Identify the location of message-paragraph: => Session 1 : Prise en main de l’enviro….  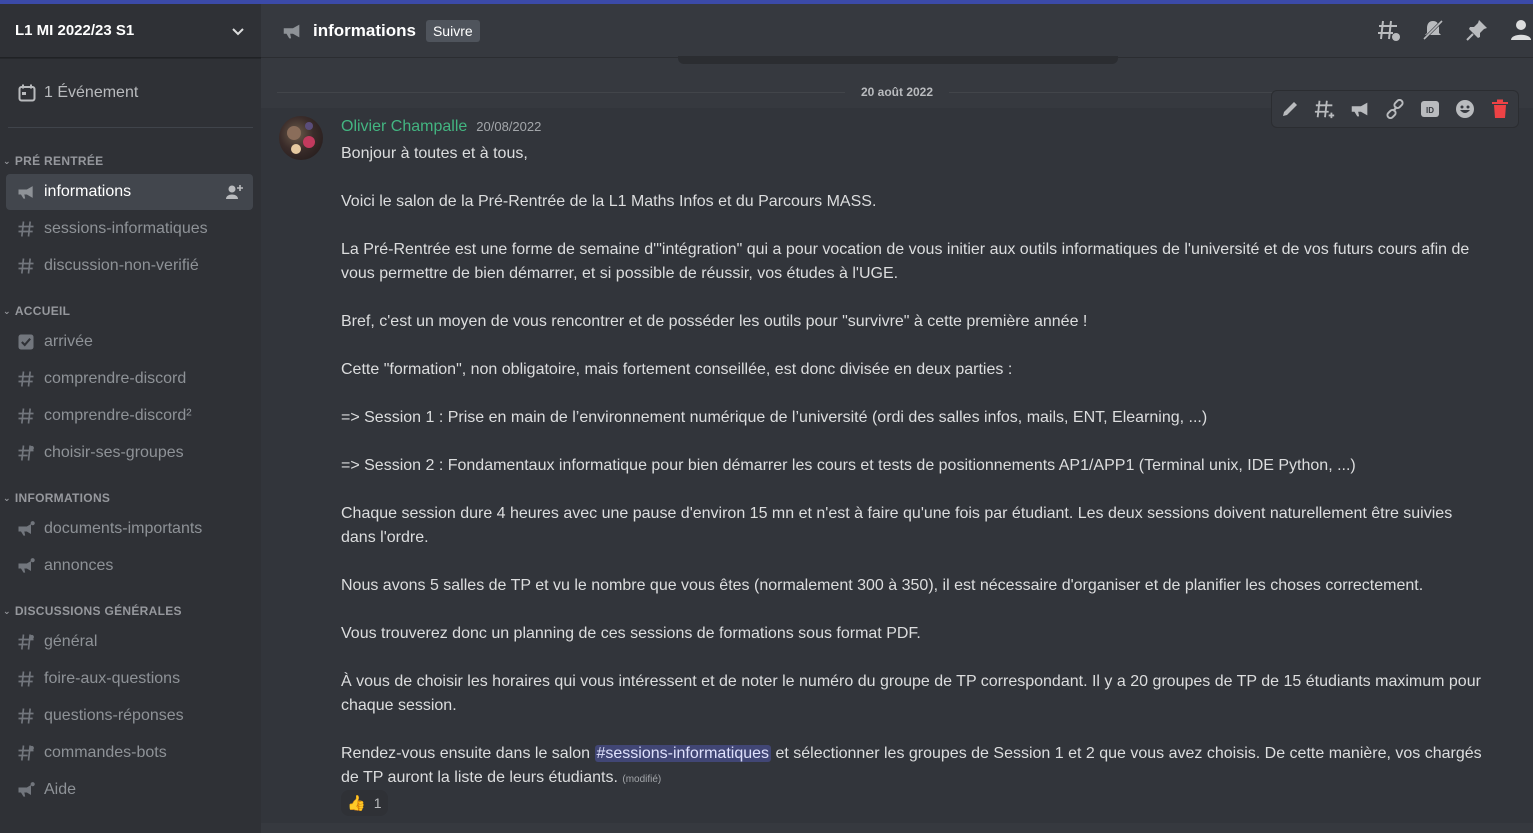
(774, 417).